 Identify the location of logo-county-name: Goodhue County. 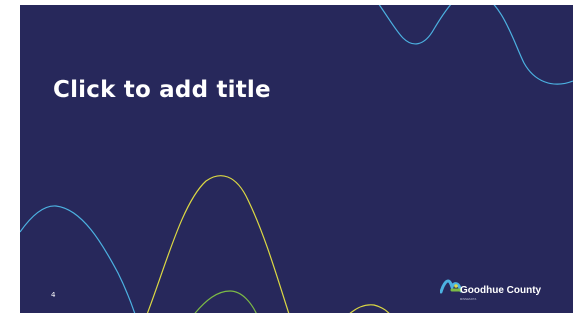
(501, 290).